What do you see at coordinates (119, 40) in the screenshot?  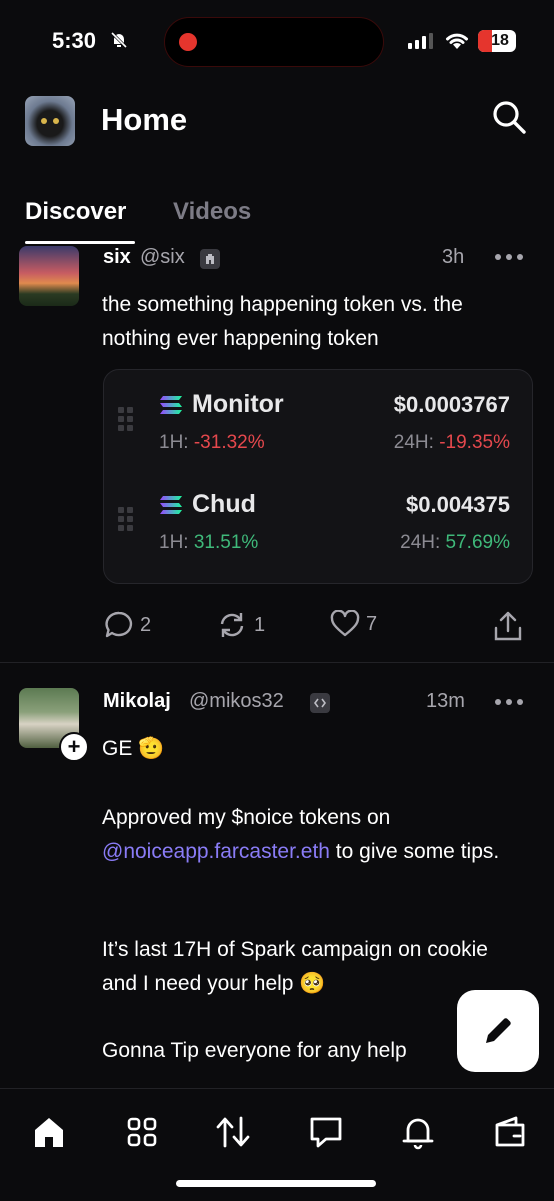 I see `silent-mode-icon` at bounding box center [119, 40].